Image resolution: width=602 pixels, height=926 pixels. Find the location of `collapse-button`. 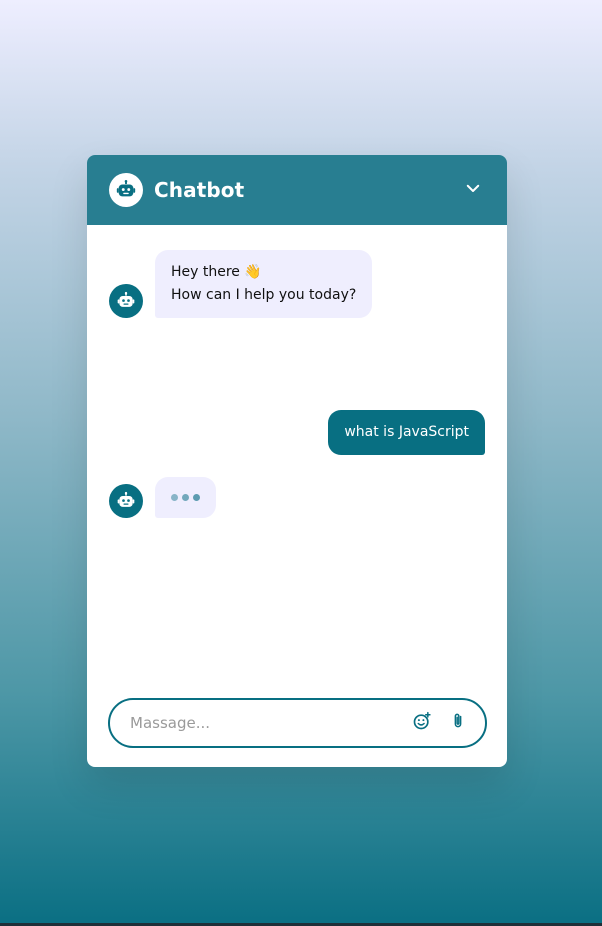

collapse-button is located at coordinates (473, 190).